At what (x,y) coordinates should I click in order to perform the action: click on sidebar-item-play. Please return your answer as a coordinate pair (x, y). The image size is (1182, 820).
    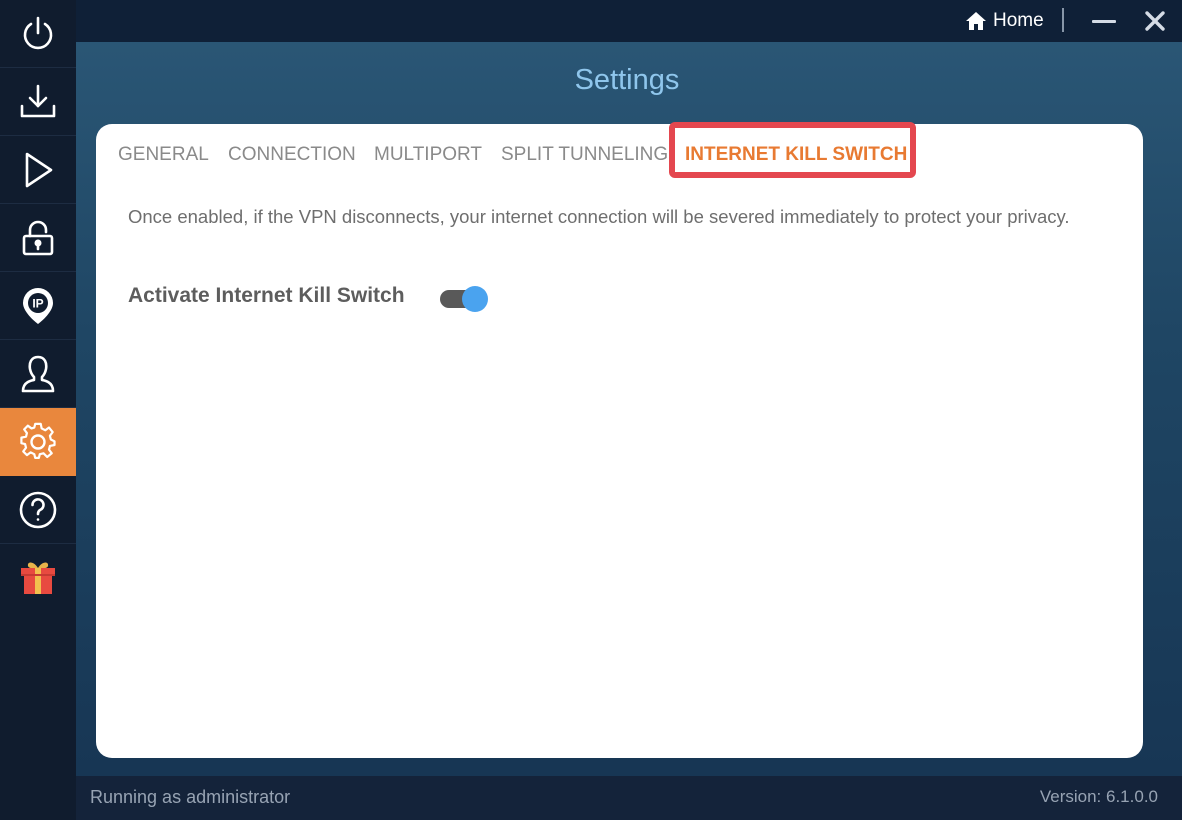
    Looking at the image, I should click on (38, 170).